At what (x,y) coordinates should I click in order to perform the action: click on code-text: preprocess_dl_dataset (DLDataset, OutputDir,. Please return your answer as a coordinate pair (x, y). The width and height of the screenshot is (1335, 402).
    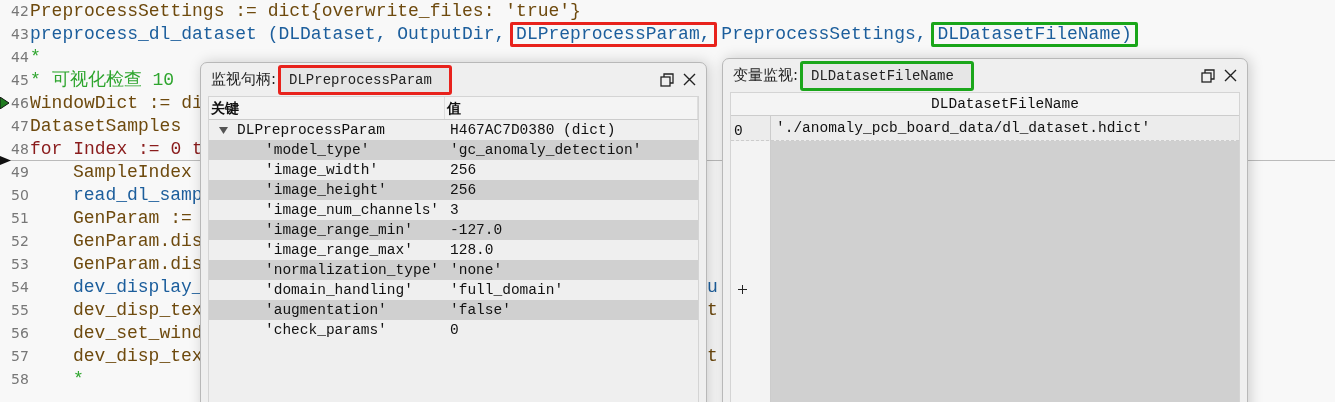
    Looking at the image, I should click on (268, 34).